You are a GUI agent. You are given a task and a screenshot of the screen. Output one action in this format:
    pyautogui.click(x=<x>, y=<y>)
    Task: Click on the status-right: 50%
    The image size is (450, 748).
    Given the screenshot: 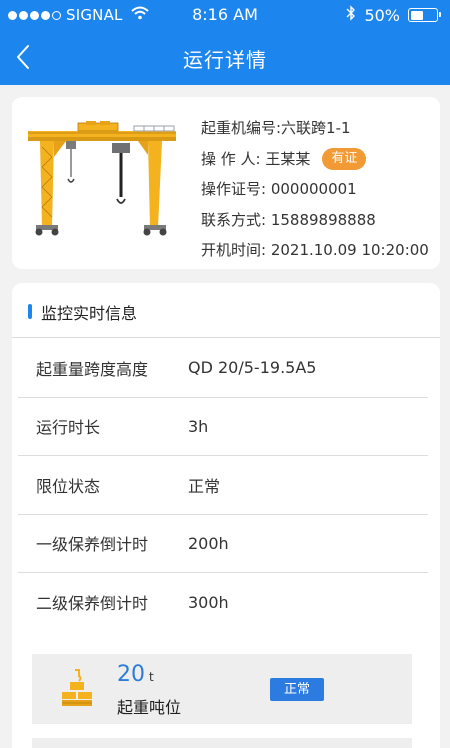 What is the action you would take?
    pyautogui.click(x=393, y=15)
    